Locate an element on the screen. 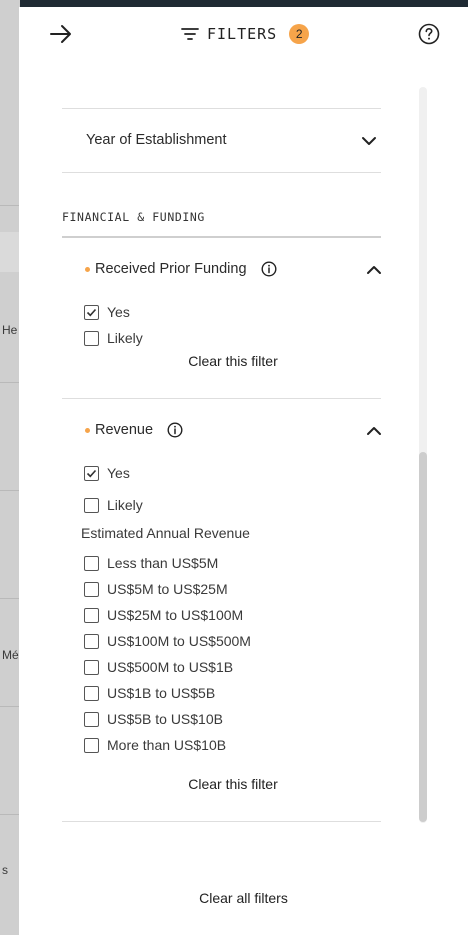 Image resolution: width=468 pixels, height=935 pixels. option-label: Less than US$5M is located at coordinates (163, 563).